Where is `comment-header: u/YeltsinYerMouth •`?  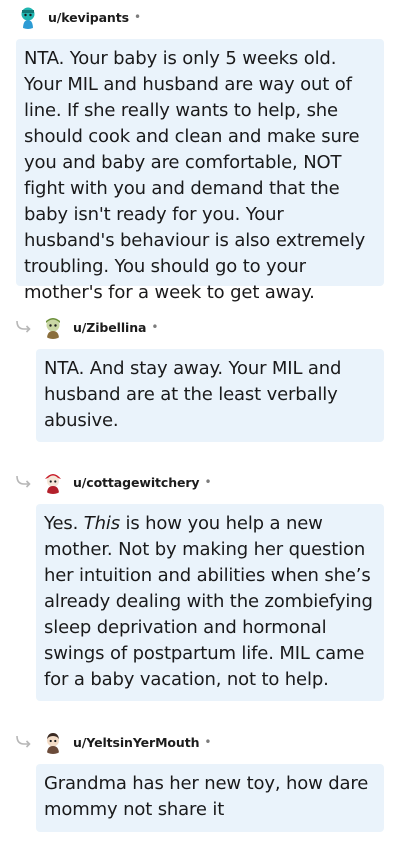
comment-header: u/YeltsinYerMouth • is located at coordinates (113, 742).